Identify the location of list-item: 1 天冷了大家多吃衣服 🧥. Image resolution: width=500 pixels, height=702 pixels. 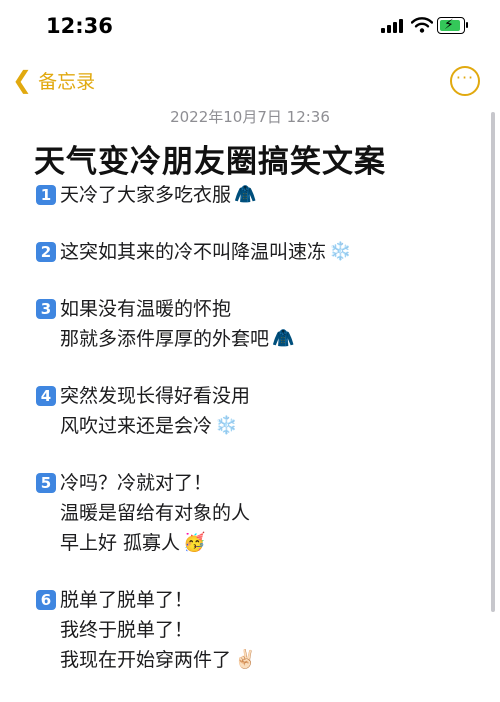
(256, 195).